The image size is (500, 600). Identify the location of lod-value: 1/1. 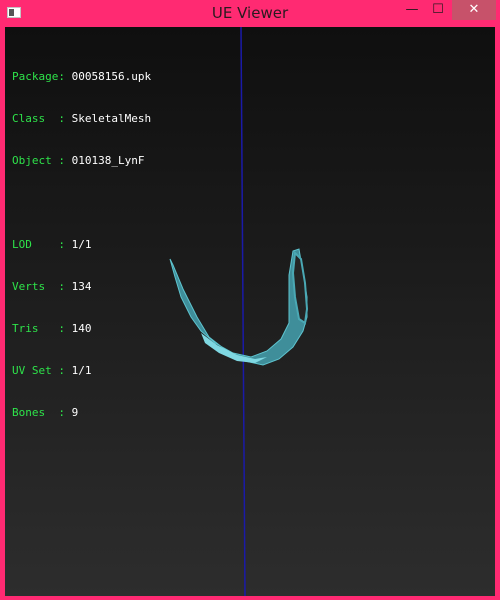
(81, 244).